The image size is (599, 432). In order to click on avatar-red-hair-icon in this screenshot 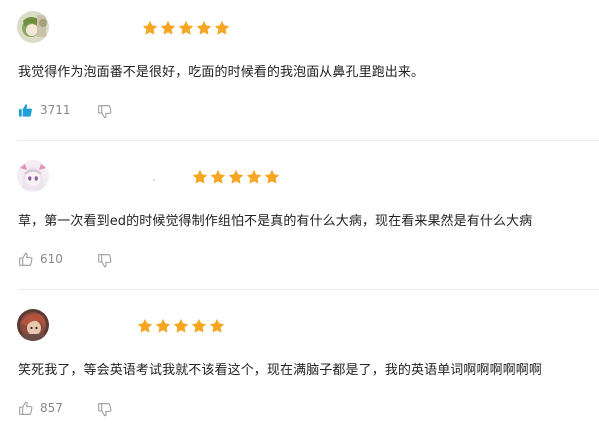, I will do `click(33, 325)`.